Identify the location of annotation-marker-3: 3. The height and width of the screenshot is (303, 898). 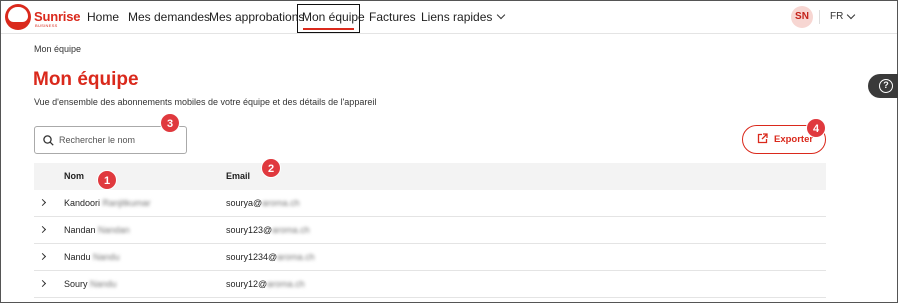
(170, 123).